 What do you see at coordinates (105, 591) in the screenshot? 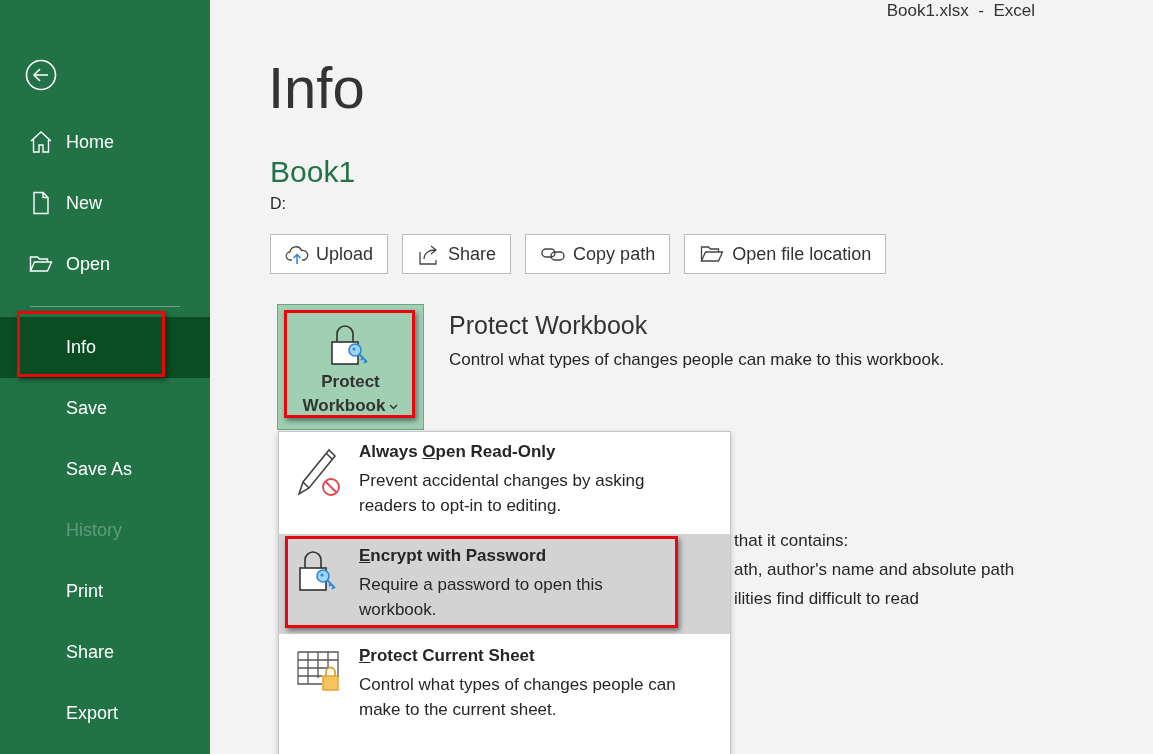
I see `sidebar-item: Print` at bounding box center [105, 591].